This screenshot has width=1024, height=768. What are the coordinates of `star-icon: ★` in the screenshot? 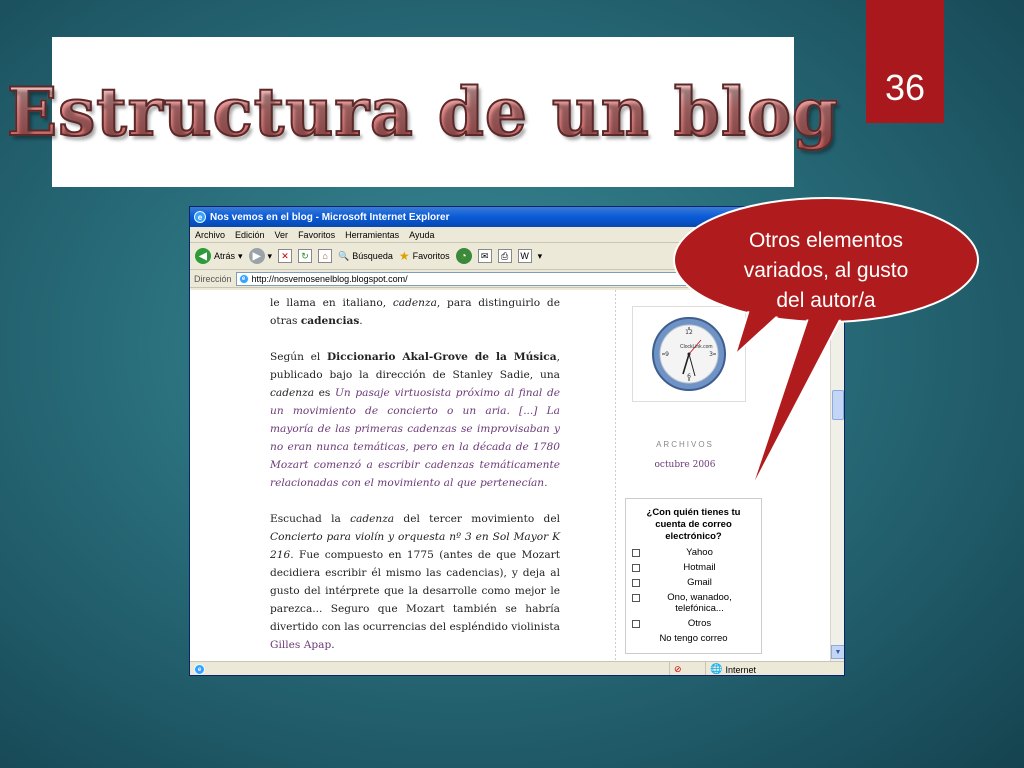 It's located at (404, 256).